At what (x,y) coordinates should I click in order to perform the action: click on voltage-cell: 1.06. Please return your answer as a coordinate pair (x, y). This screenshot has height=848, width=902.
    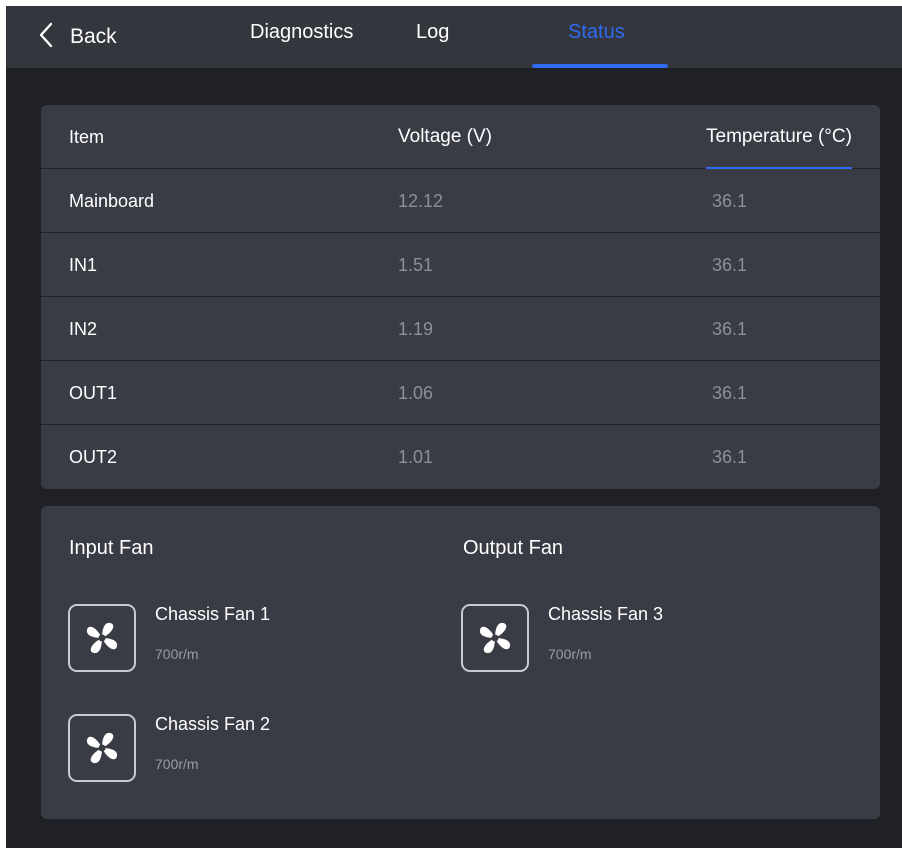
    Looking at the image, I should click on (416, 393).